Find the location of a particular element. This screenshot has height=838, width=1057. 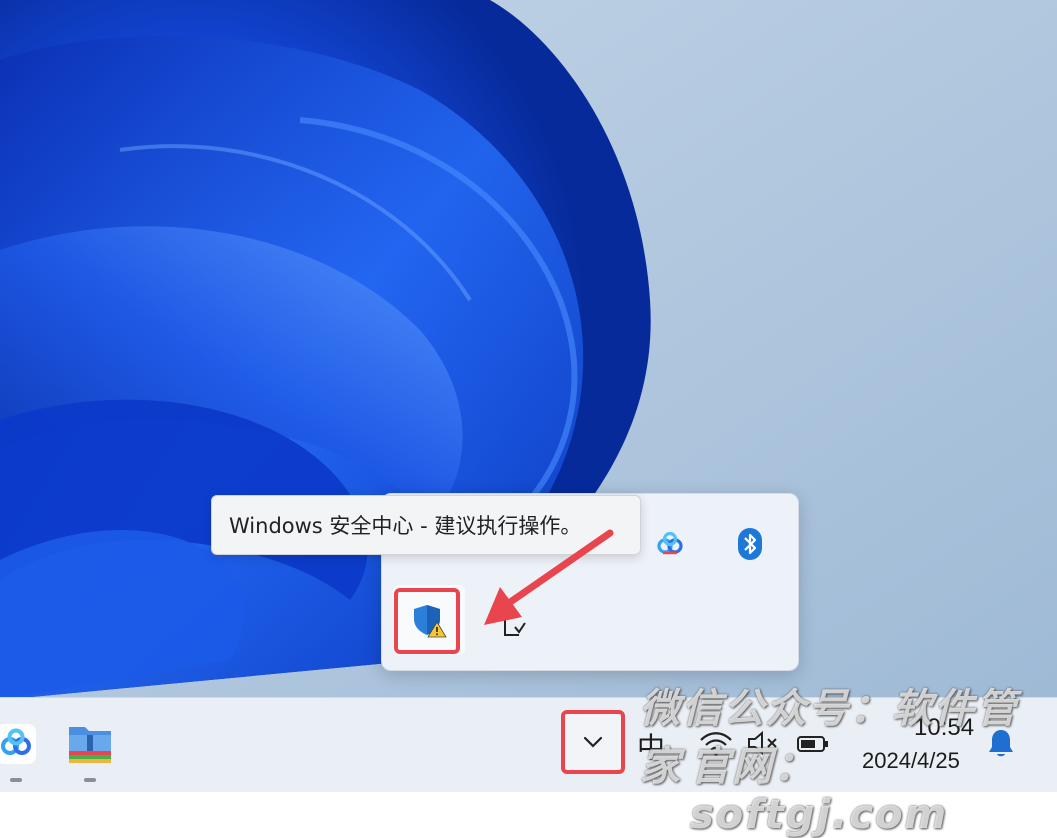

security-icon-highlight-box is located at coordinates (427, 621).